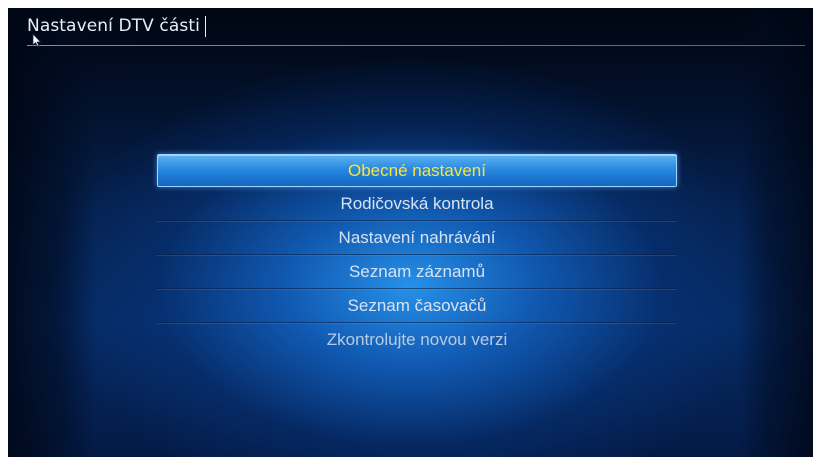 This screenshot has height=465, width=821. What do you see at coordinates (417, 339) in the screenshot?
I see `menu-item-check-new-version: Zkontrolujte novou verzi` at bounding box center [417, 339].